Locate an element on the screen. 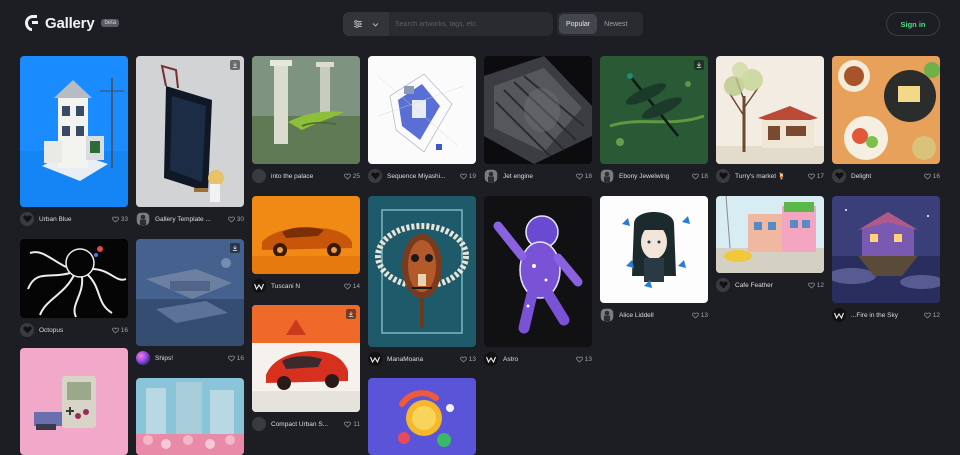 The height and width of the screenshot is (455, 960). artwork-card: ManaMoana 13 is located at coordinates (422, 282).